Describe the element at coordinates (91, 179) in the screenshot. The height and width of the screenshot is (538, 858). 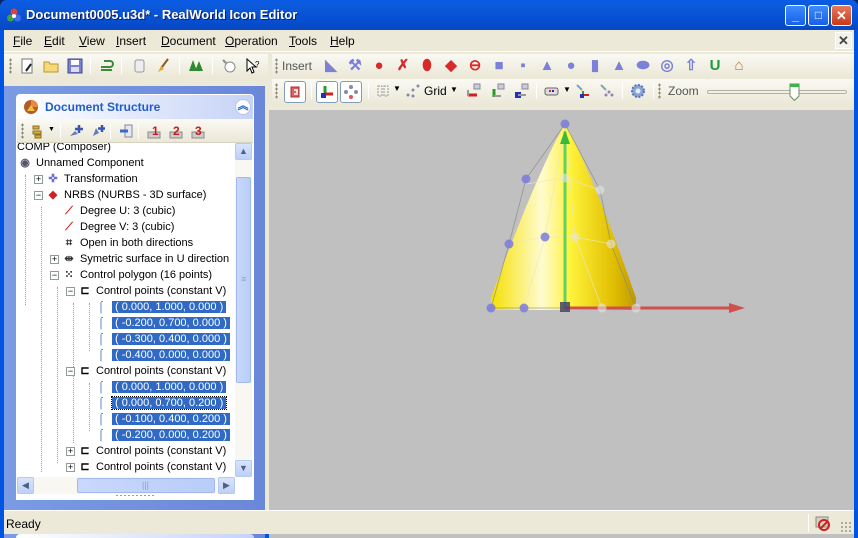
I see `tree-item: ✜ Transformation` at that location.